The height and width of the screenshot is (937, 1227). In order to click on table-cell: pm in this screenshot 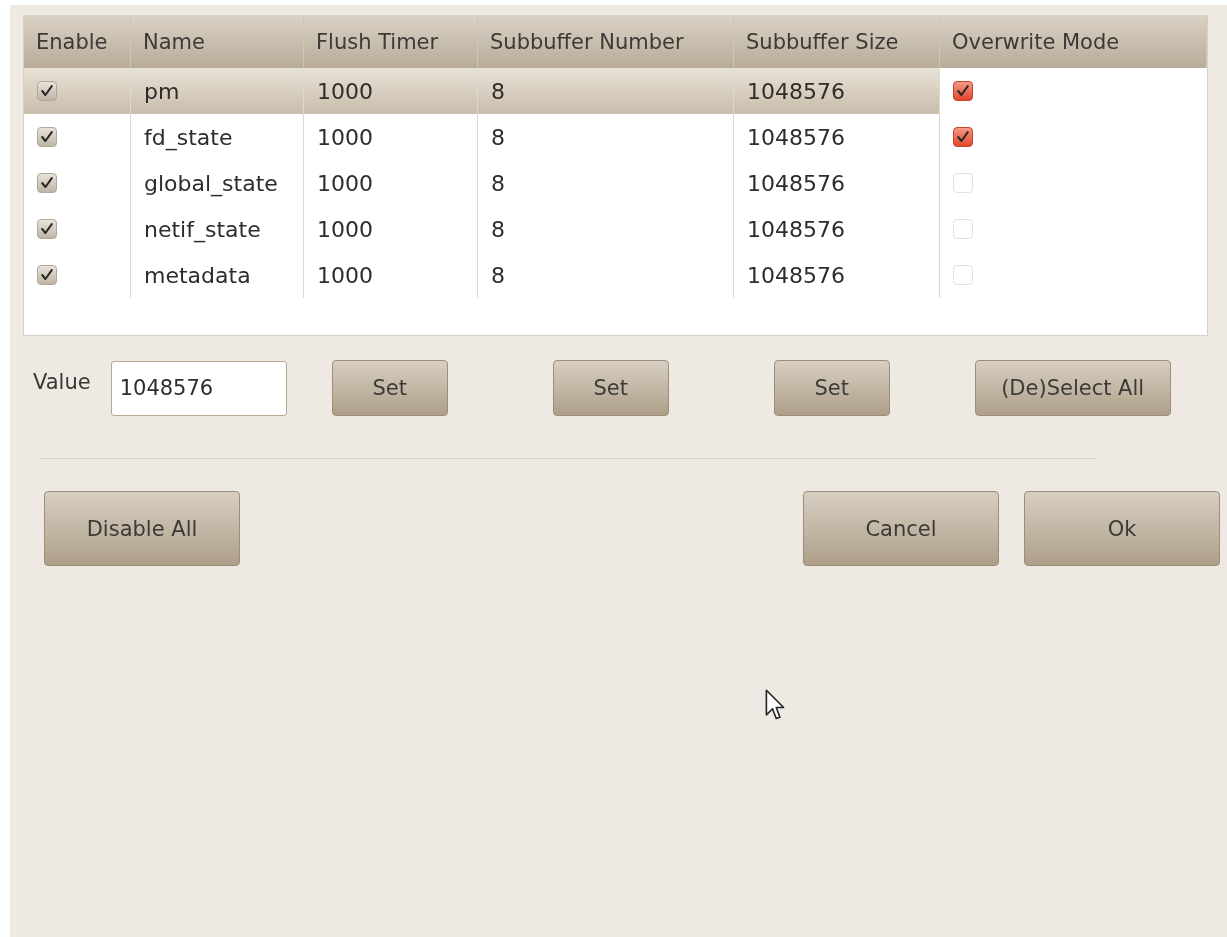, I will do `click(217, 91)`.